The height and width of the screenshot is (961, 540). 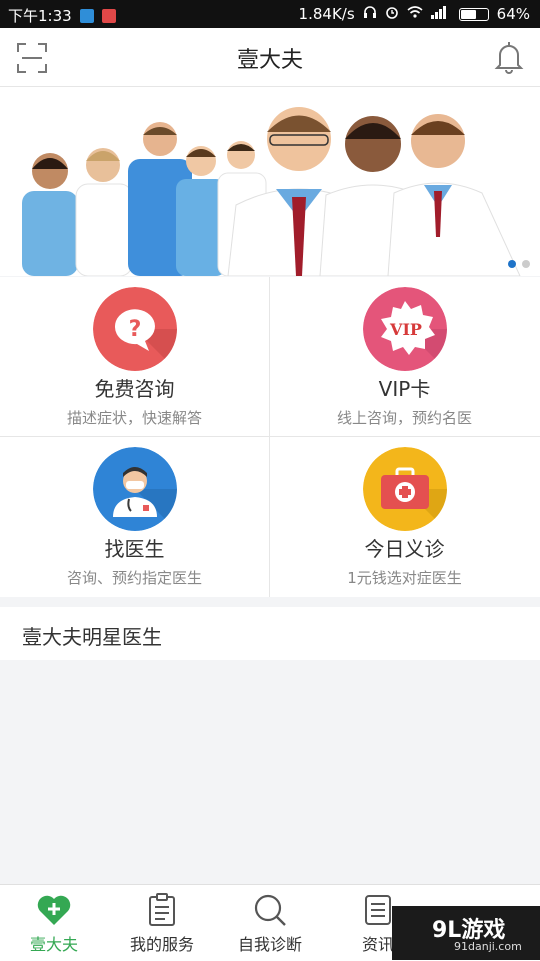 I want to click on vip-card-card: VIP VIP卡 线上咨询，预约名医, so click(x=404, y=356).